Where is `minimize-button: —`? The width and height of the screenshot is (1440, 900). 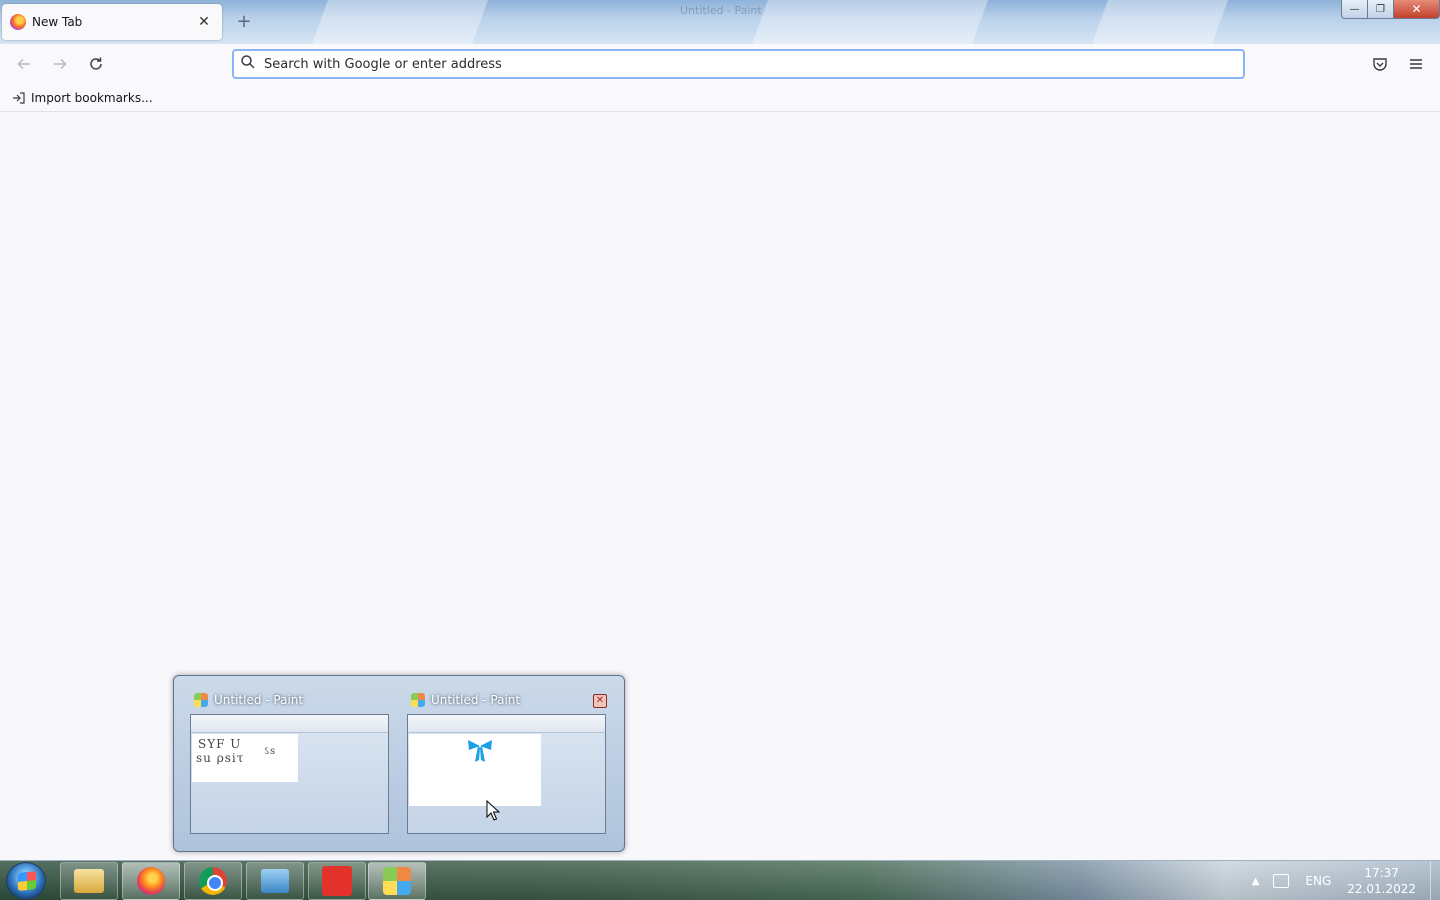
minimize-button: — is located at coordinates (1354, 9).